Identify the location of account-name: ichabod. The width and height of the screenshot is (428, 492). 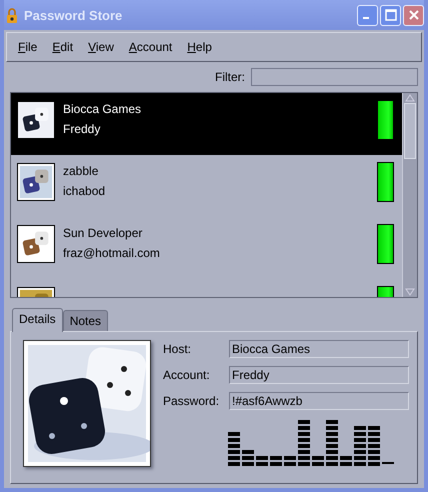
(84, 191).